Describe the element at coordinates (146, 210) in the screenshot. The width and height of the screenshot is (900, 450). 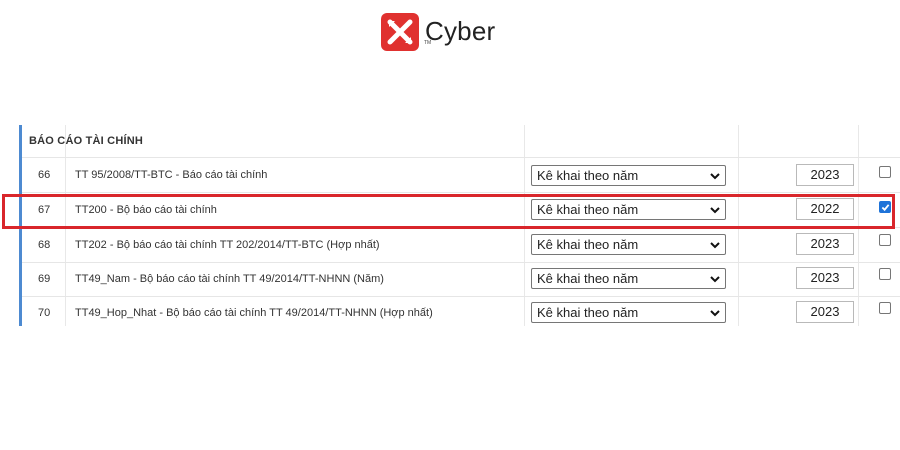
I see `report-name: TT200 - Bộ báo cáo tài chính` at that location.